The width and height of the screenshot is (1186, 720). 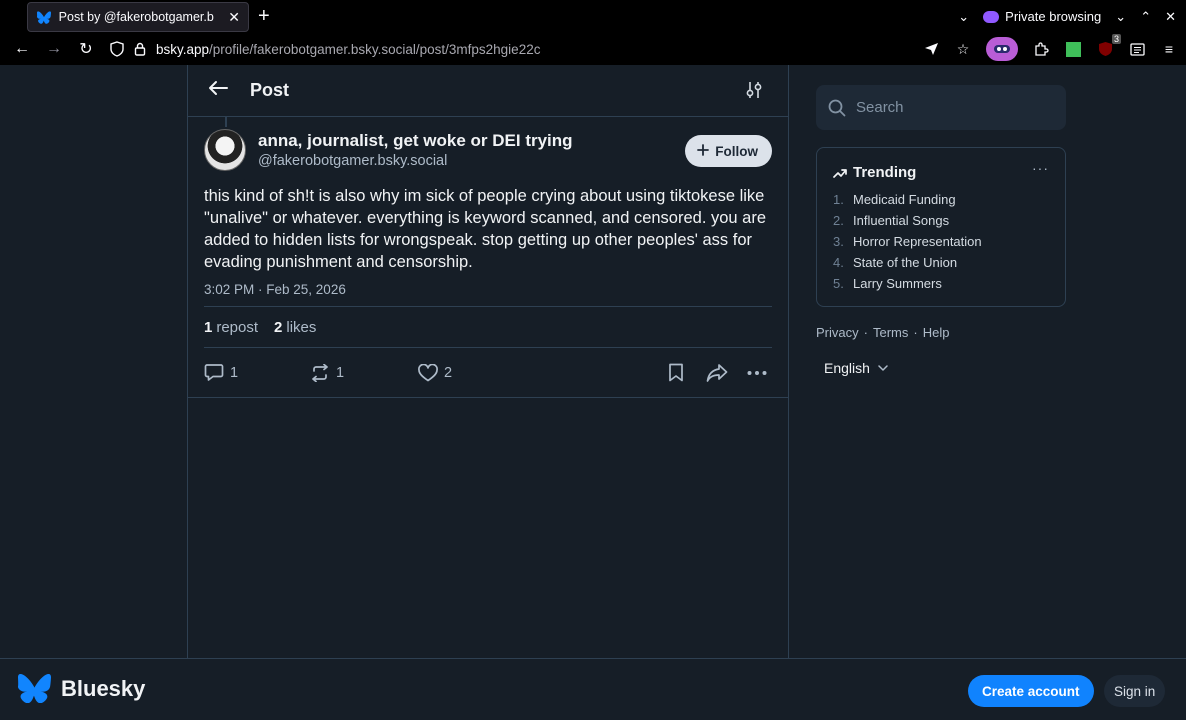 What do you see at coordinates (225, 150) in the screenshot?
I see `avatar` at bounding box center [225, 150].